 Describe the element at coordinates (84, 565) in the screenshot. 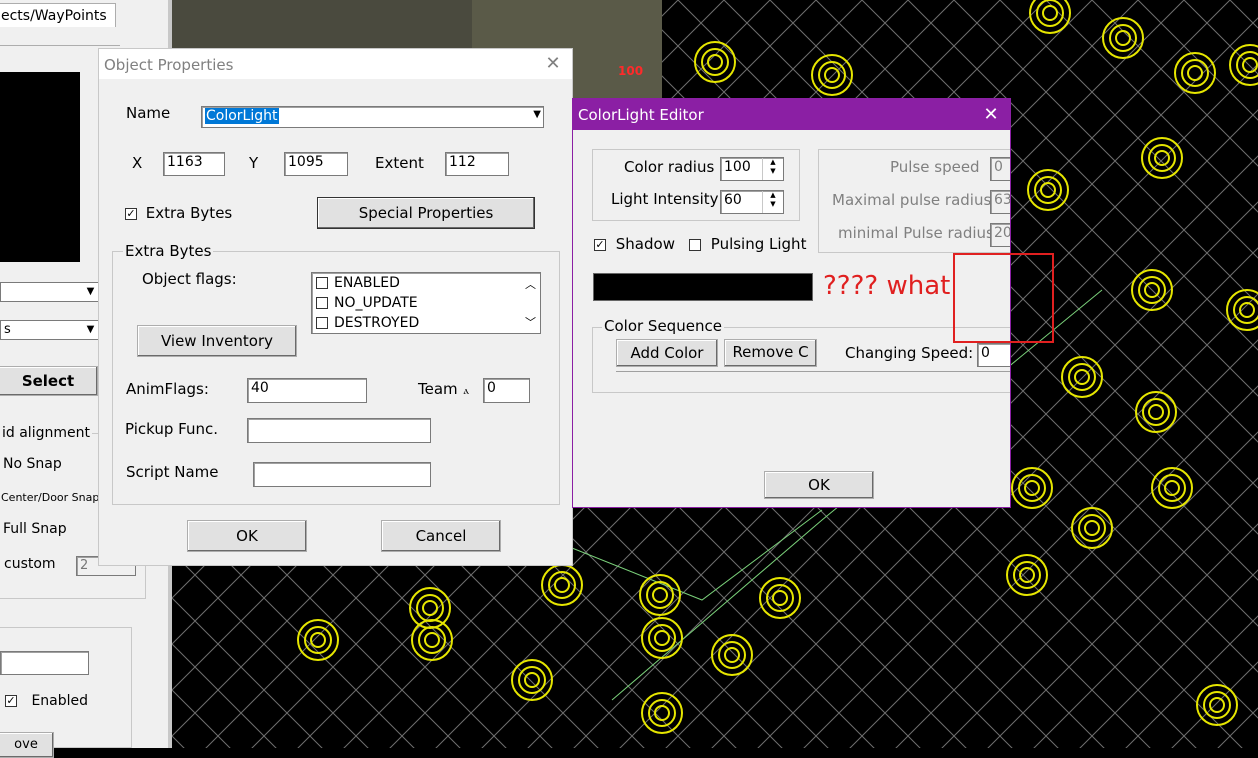

I see `custom-value: 2` at that location.